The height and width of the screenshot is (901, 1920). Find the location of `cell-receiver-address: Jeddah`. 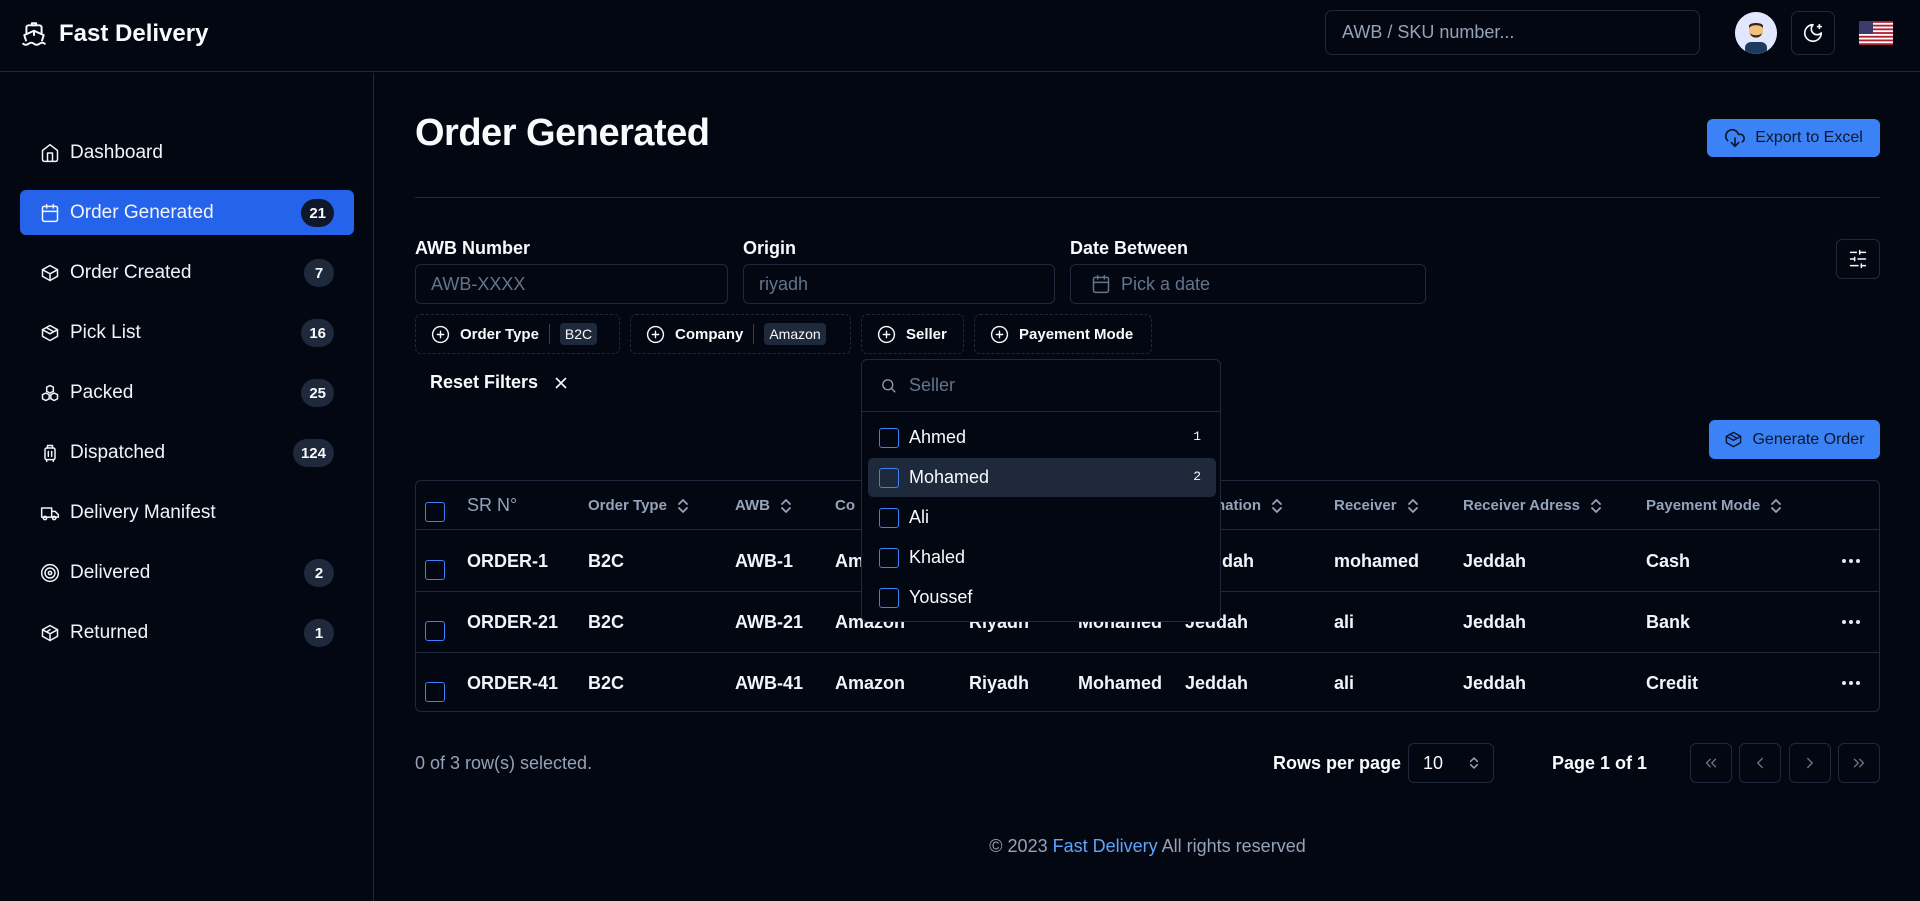

cell-receiver-address: Jeddah is located at coordinates (1495, 561).